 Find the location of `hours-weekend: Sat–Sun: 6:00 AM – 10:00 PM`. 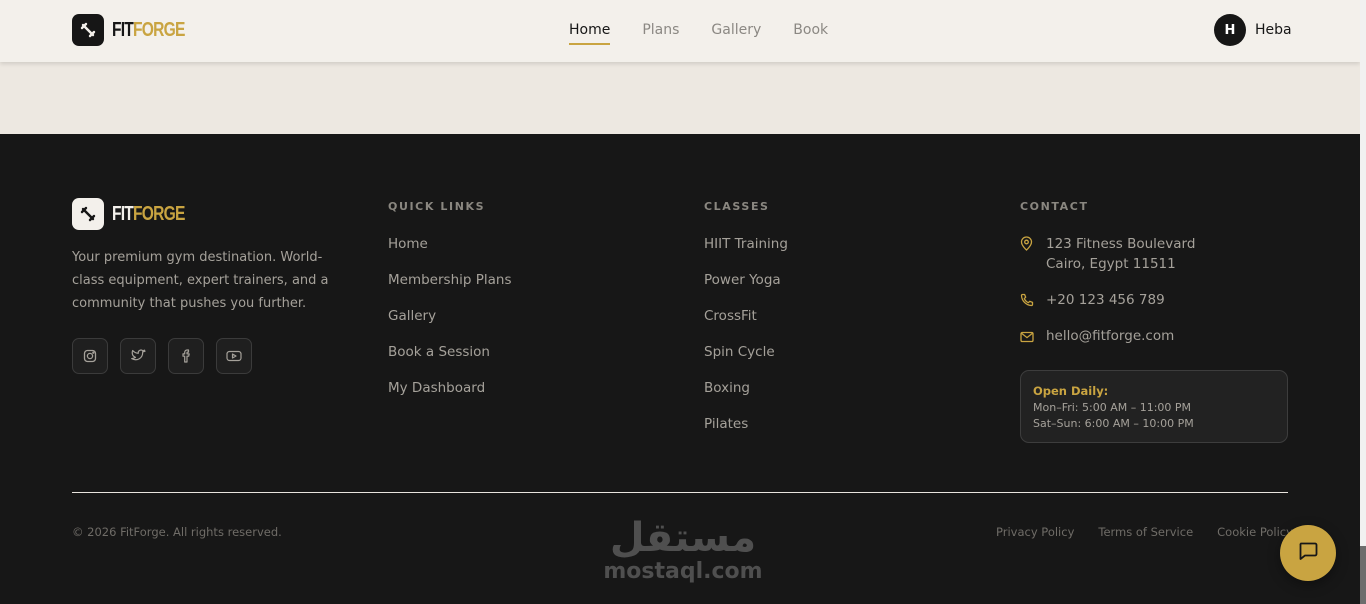

hours-weekend: Sat–Sun: 6:00 AM – 10:00 PM is located at coordinates (1113, 423).